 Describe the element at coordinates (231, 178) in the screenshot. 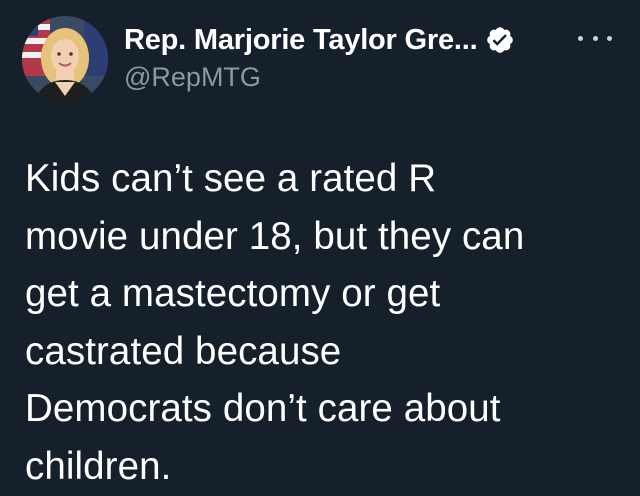

I see `tweet-text-line: Kids can’t see a rated R` at that location.